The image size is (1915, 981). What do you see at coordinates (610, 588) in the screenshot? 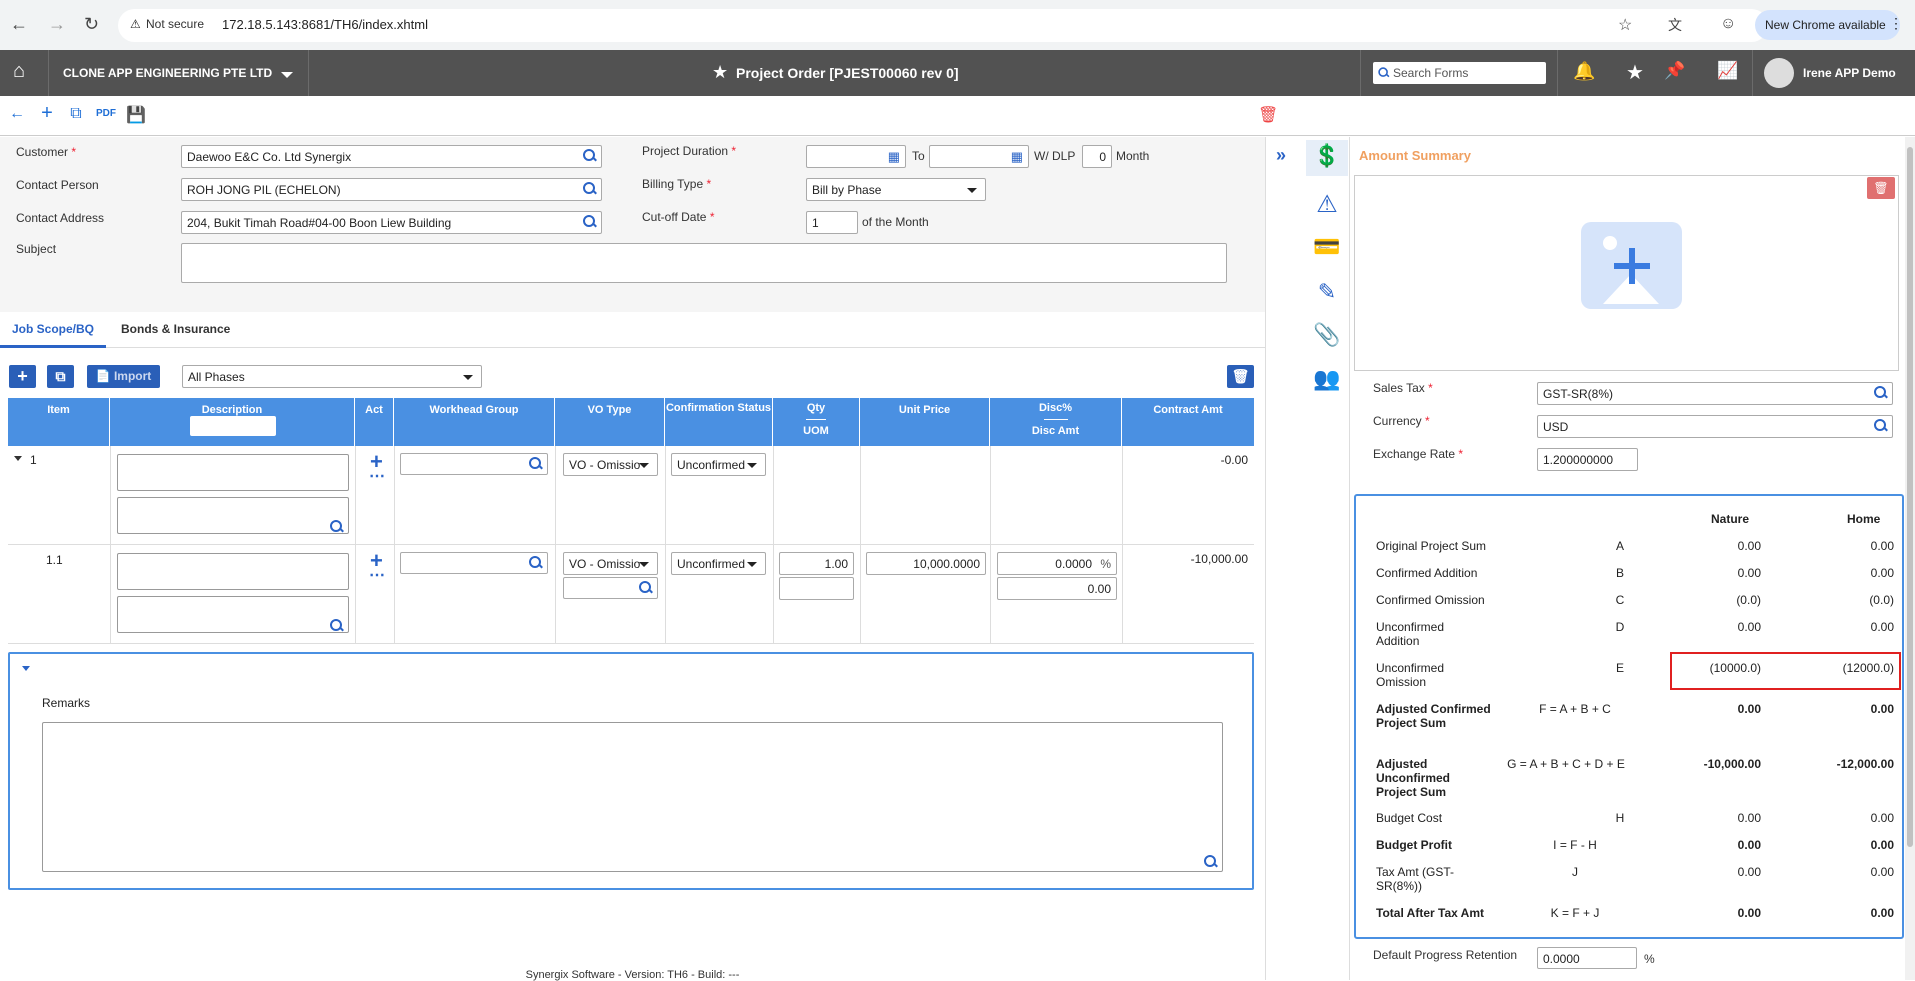
I see `uom-sub-input` at bounding box center [610, 588].